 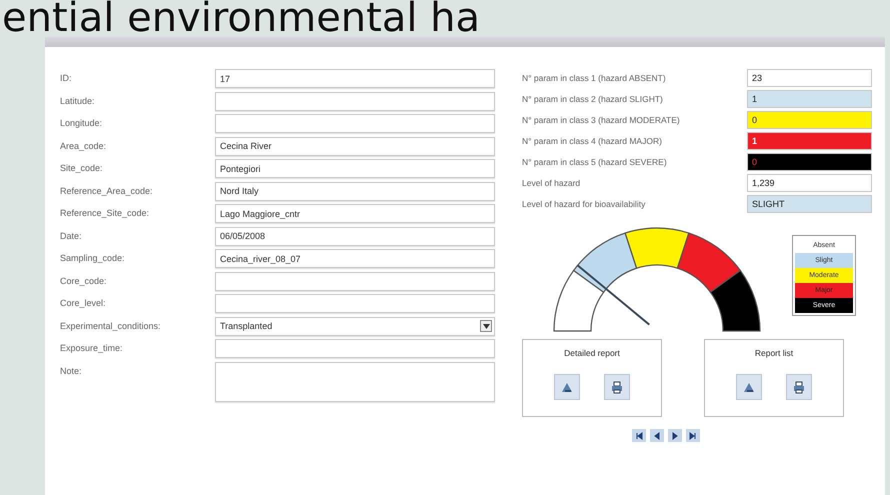 I want to click on input-field: Cecina River, so click(x=355, y=146).